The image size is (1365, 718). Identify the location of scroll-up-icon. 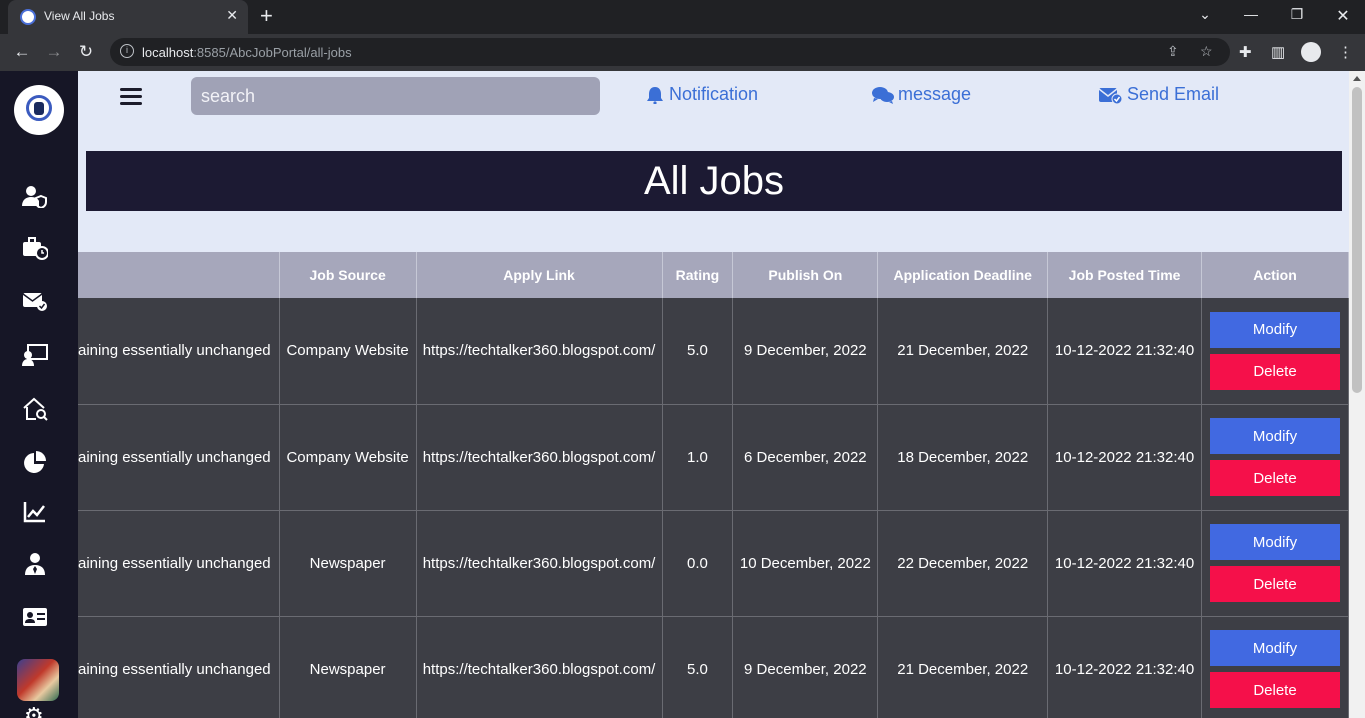
(1357, 78).